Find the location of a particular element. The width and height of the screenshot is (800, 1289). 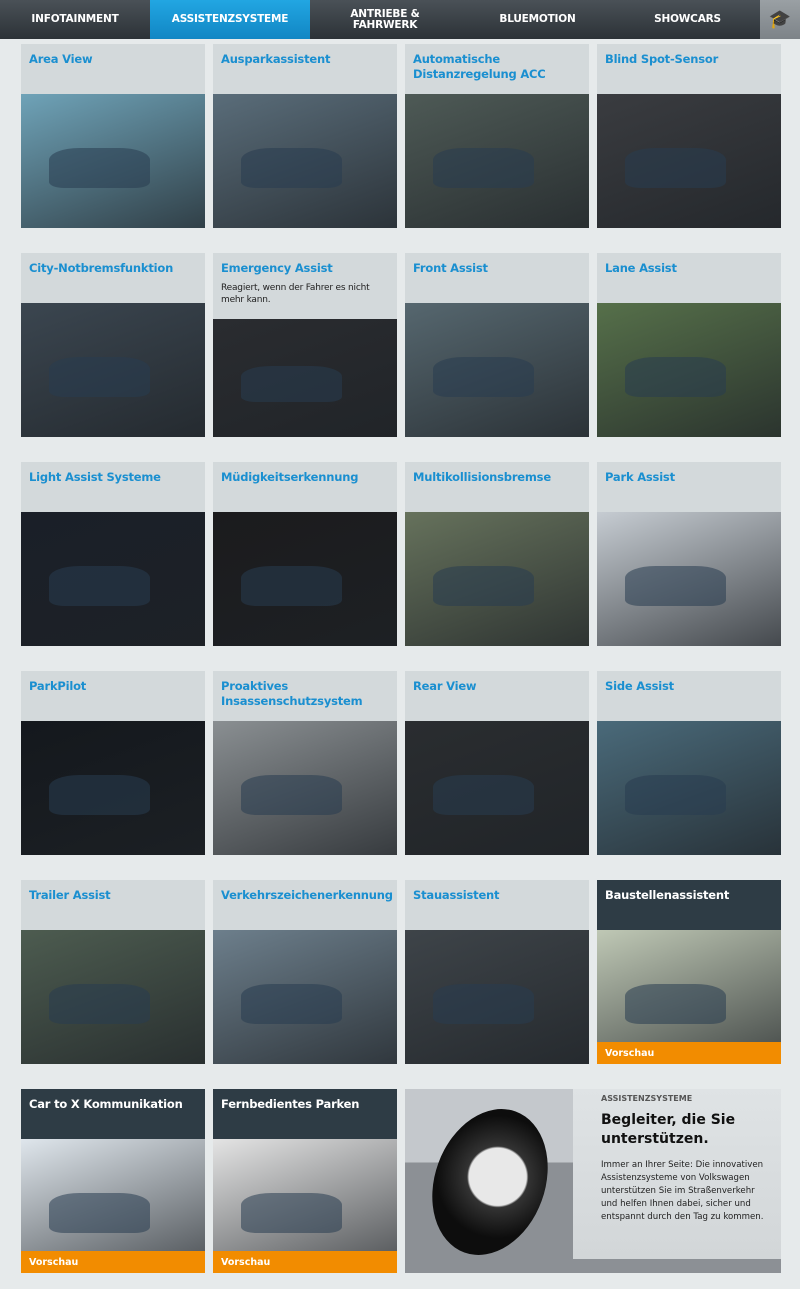

feature-tile: Verkehrszeichenerkennung is located at coordinates (305, 972).